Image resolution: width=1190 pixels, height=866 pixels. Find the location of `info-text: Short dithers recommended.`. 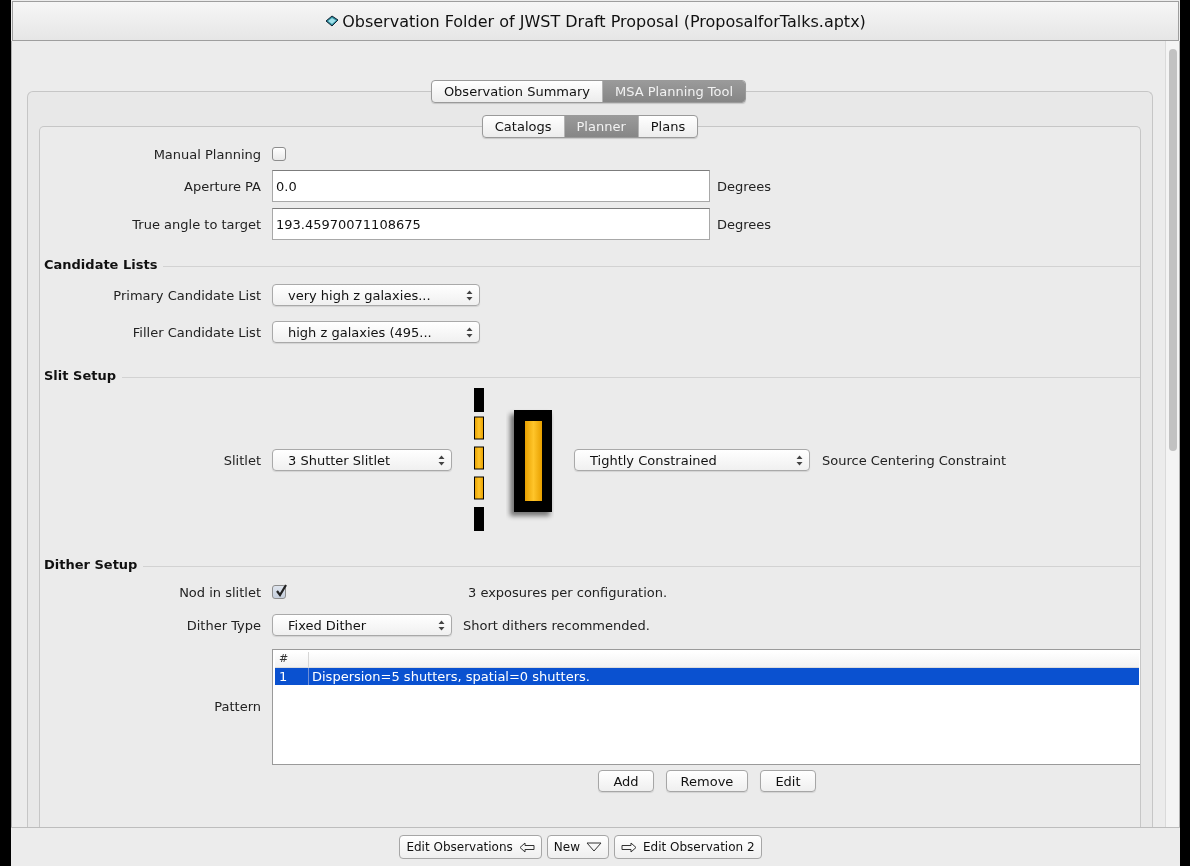

info-text: Short dithers recommended. is located at coordinates (556, 625).